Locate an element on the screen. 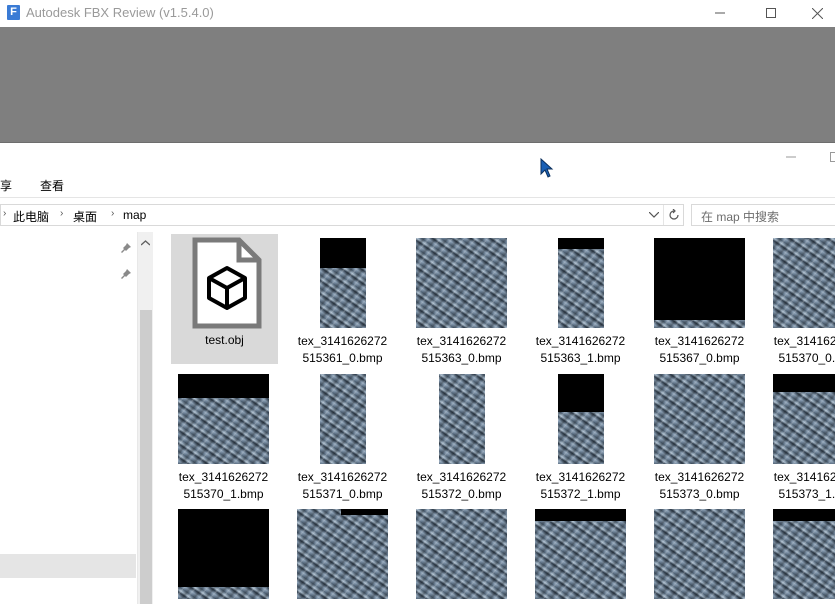 This screenshot has width=835, height=604. search-placeholder: 在 map 中搜索 is located at coordinates (740, 217).